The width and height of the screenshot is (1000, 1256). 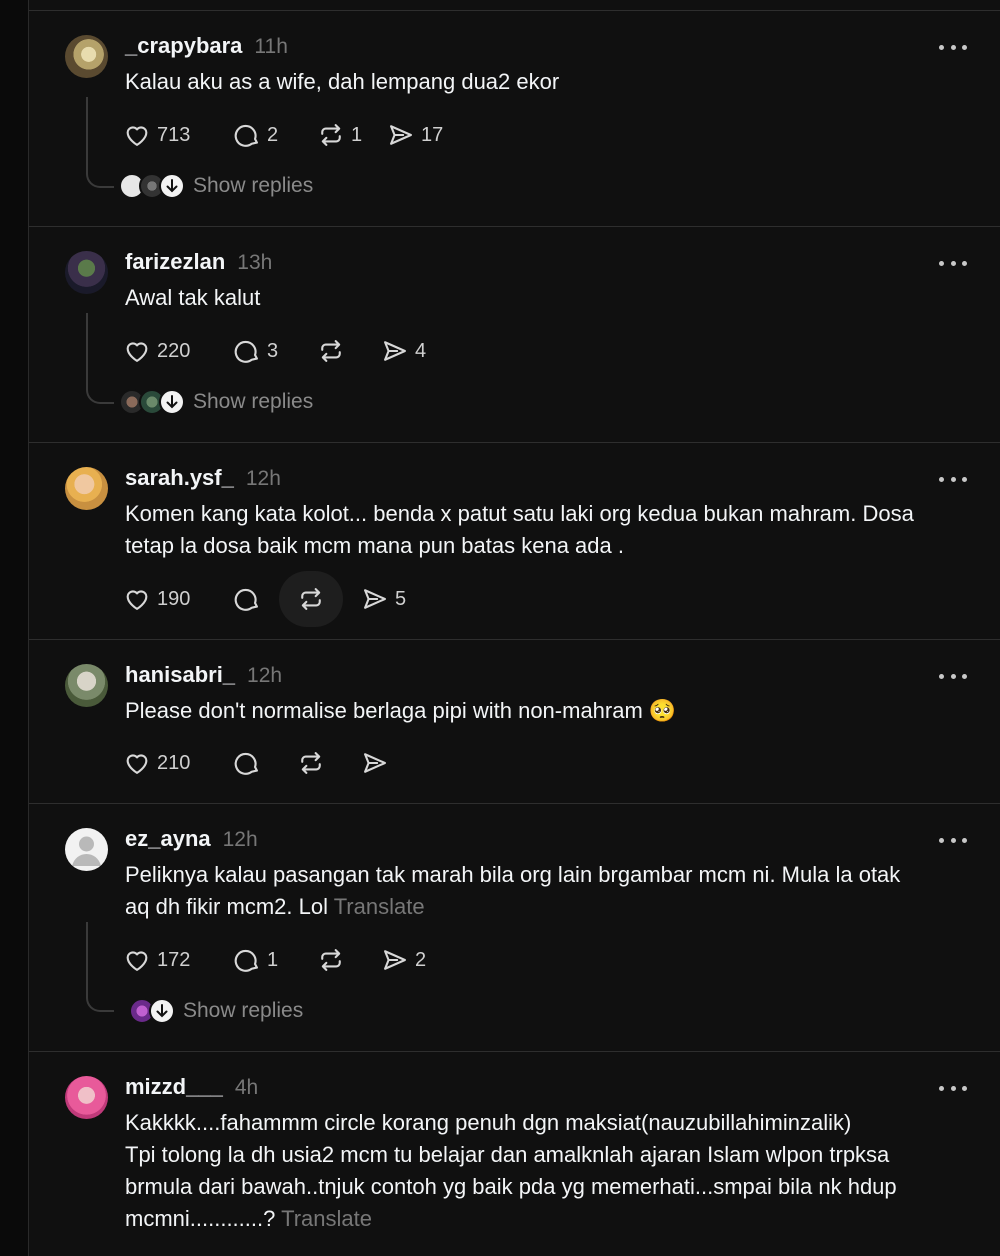 I want to click on like-button: 190, so click(x=178, y=599).